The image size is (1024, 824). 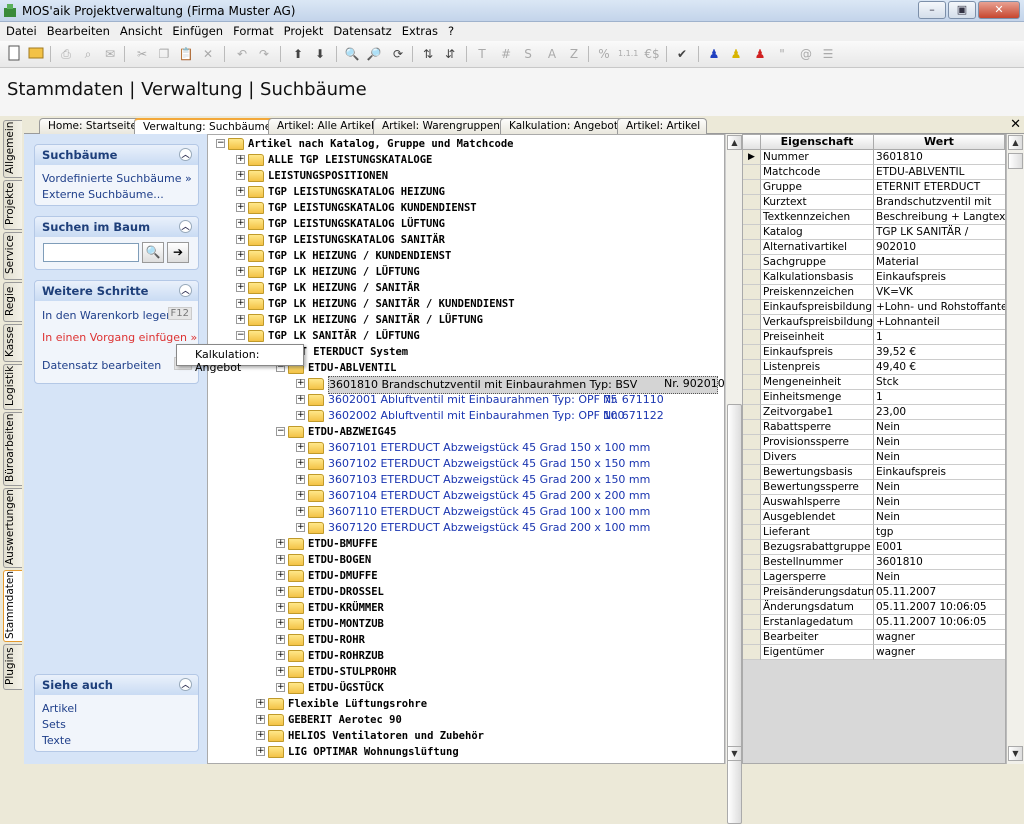 What do you see at coordinates (469, 256) in the screenshot?
I see `tree-node: + TGP LK HEIZUNG / KUNDENDIENST` at bounding box center [469, 256].